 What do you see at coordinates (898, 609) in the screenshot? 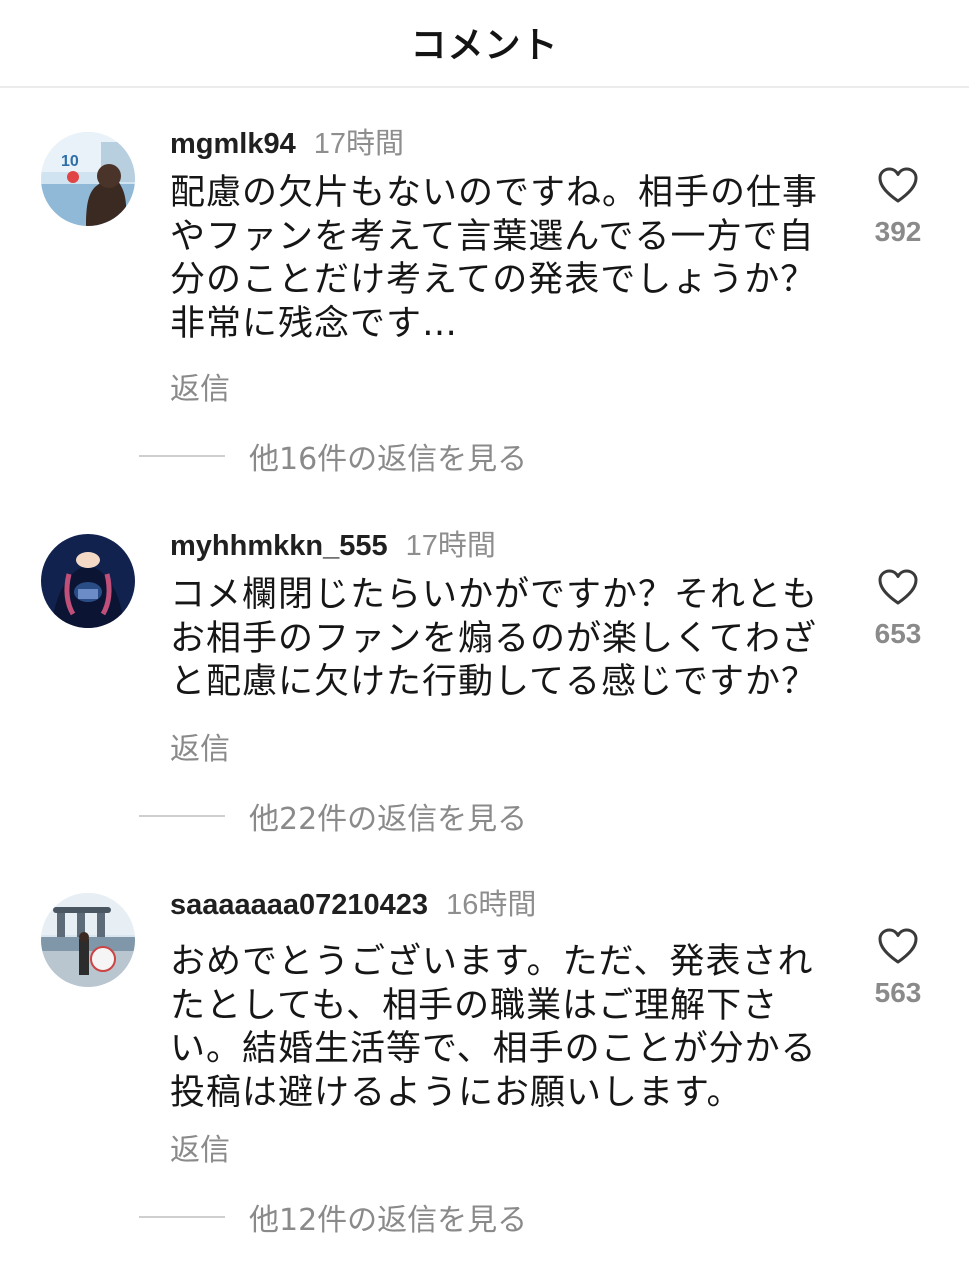
I see `like-control: 653` at bounding box center [898, 609].